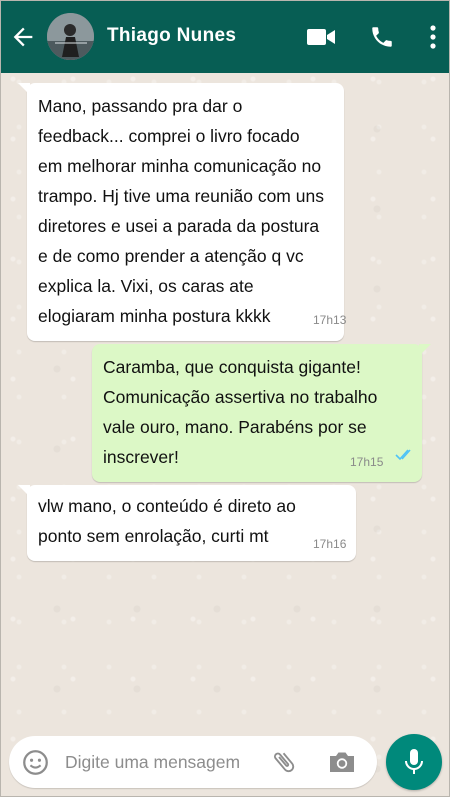 This screenshot has height=797, width=450. Describe the element at coordinates (403, 455) in the screenshot. I see `double-check-icon` at that location.